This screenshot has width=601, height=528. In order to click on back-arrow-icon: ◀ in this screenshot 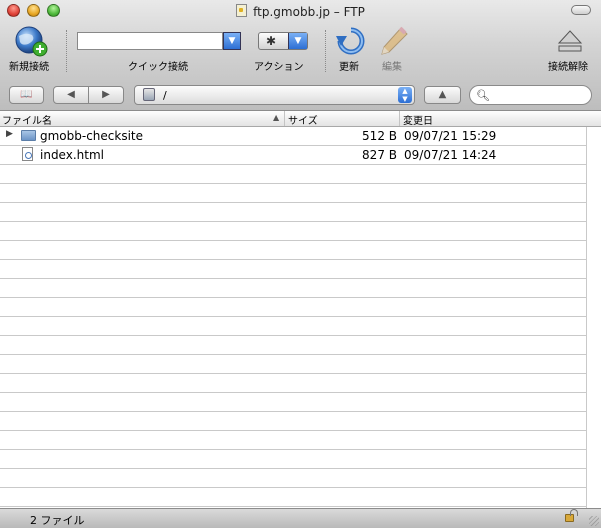, I will do `click(71, 94)`.